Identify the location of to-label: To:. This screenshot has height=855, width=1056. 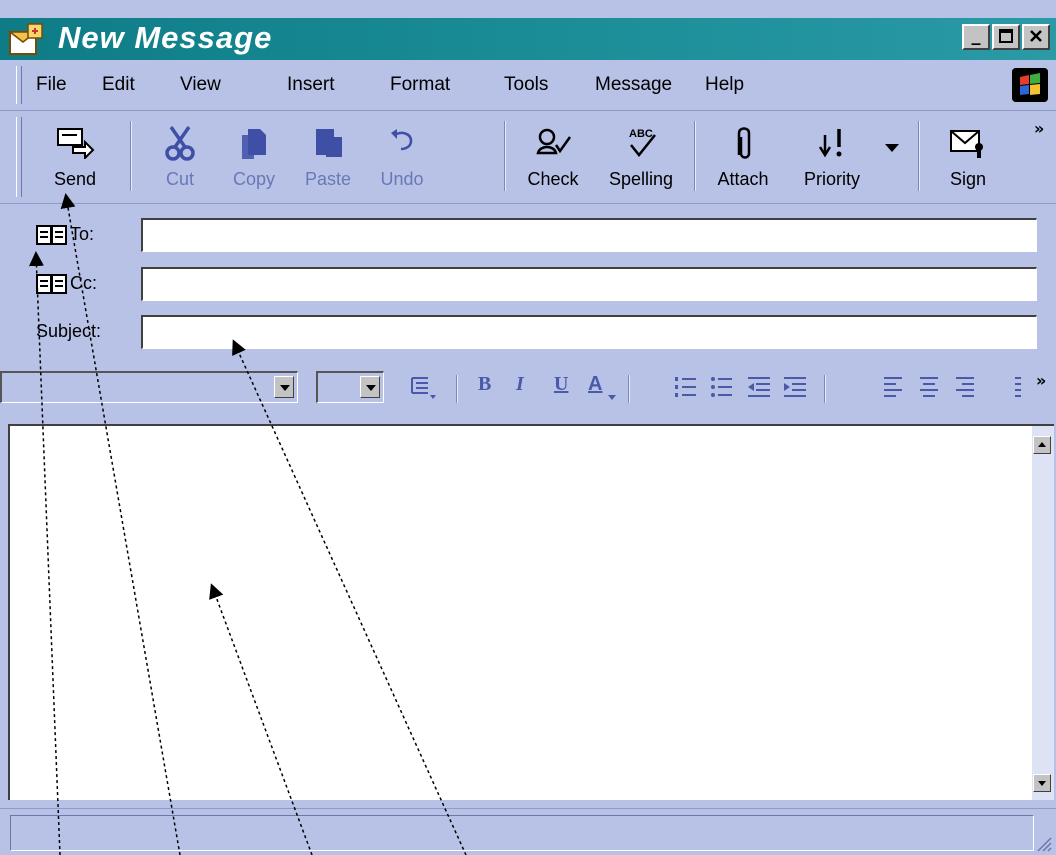
(82, 234).